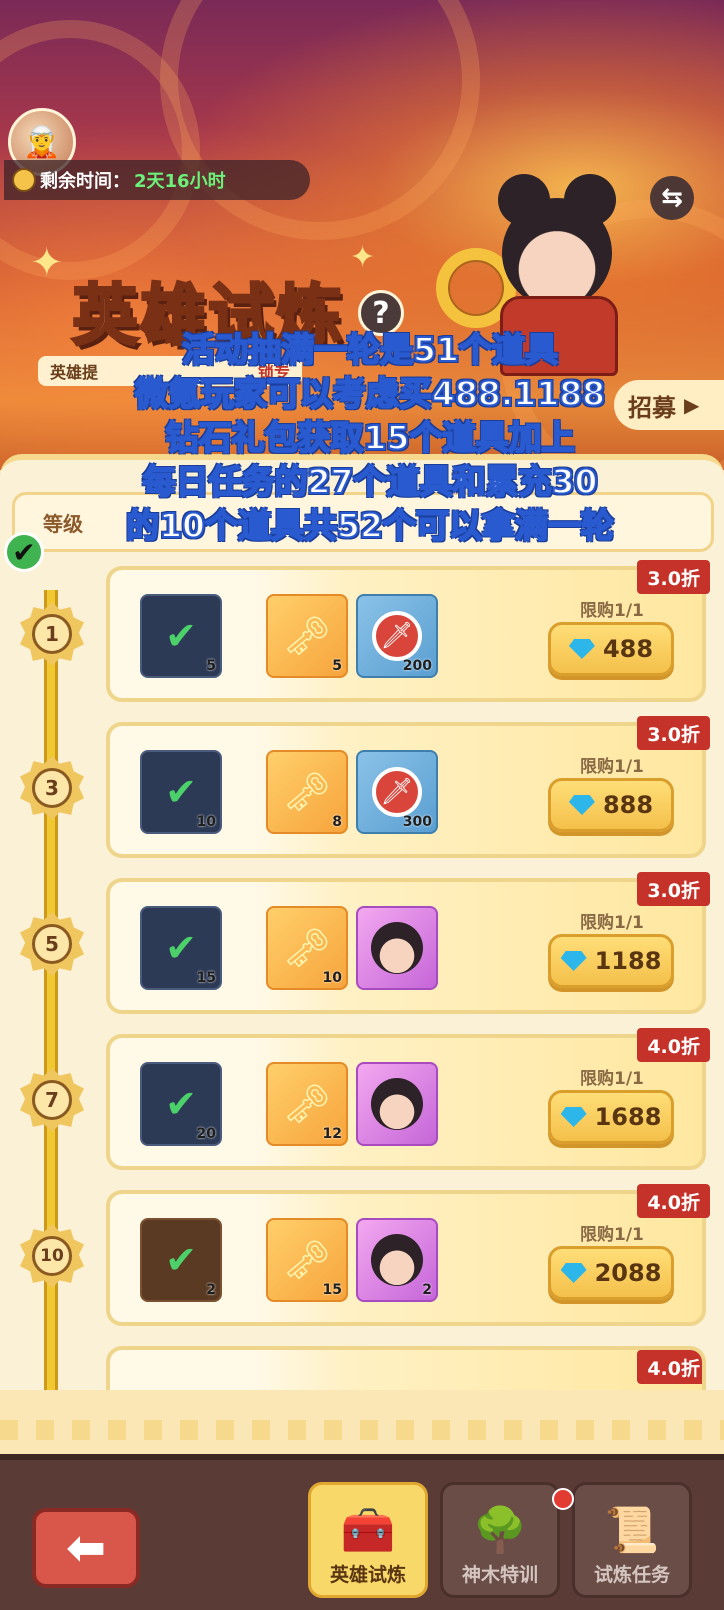 This screenshot has width=724, height=1610. Describe the element at coordinates (86, 1548) in the screenshot. I see `back-arrow-icon: ⬅` at that location.